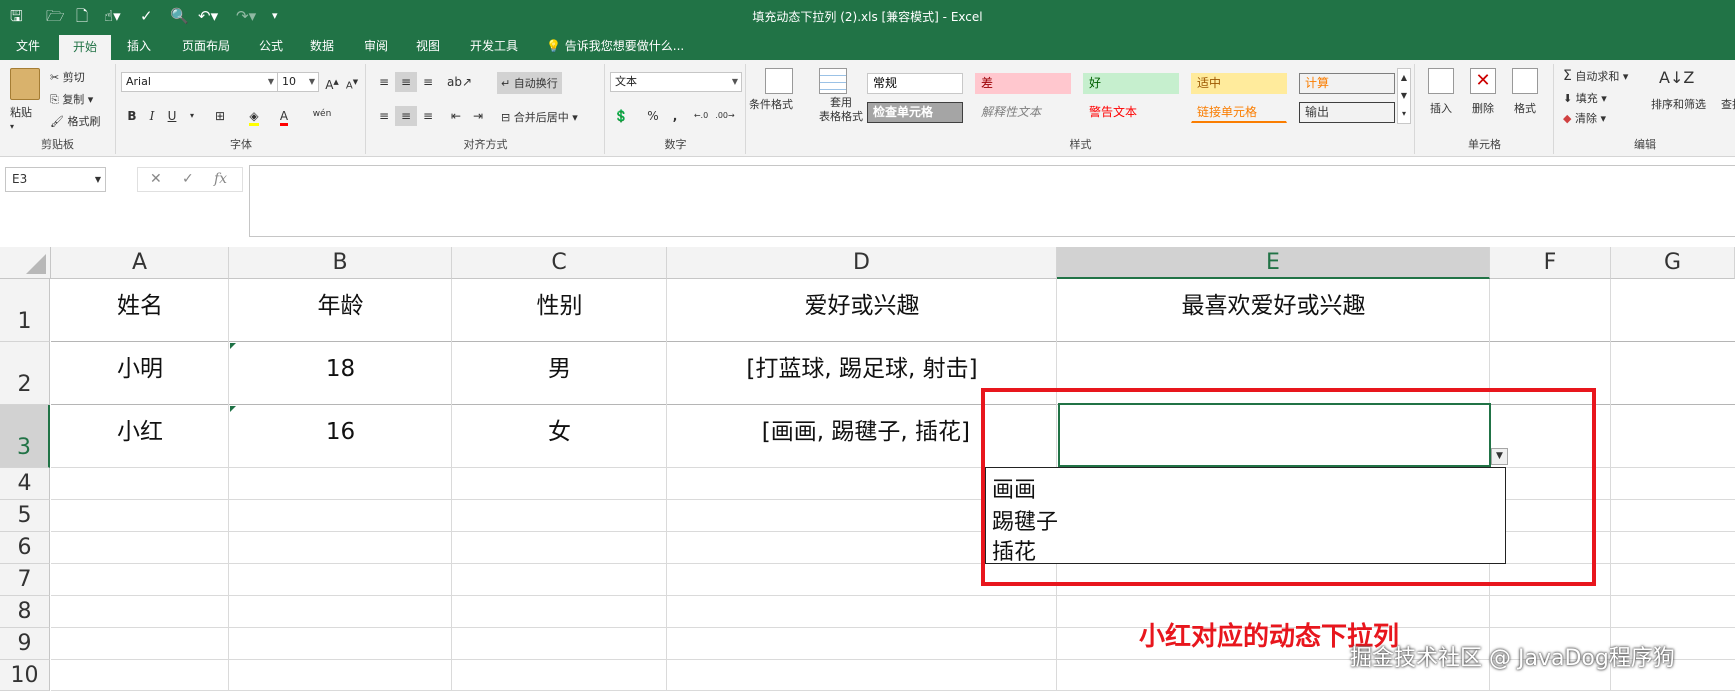 The width and height of the screenshot is (1735, 691). Describe the element at coordinates (862, 310) in the screenshot. I see `cell-d1: 爱好或兴趣` at that location.